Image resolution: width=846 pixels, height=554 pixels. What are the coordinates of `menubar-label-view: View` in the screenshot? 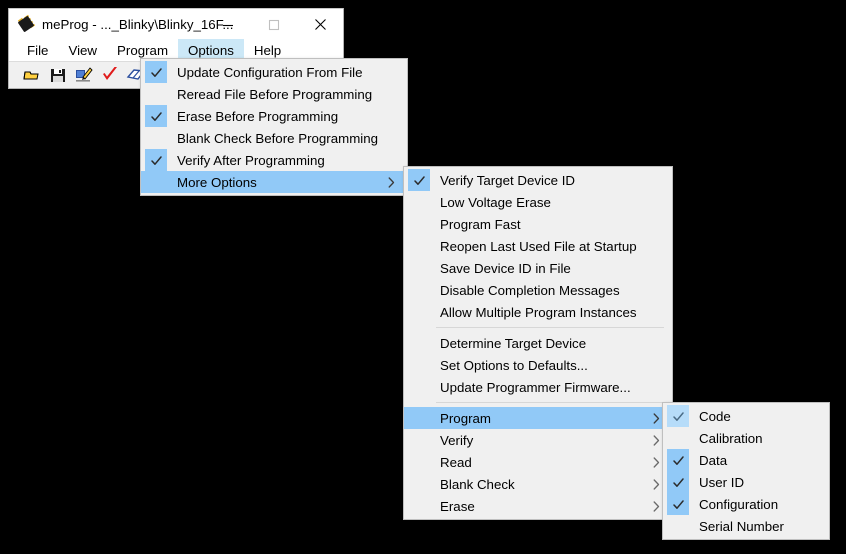 It's located at (83, 50).